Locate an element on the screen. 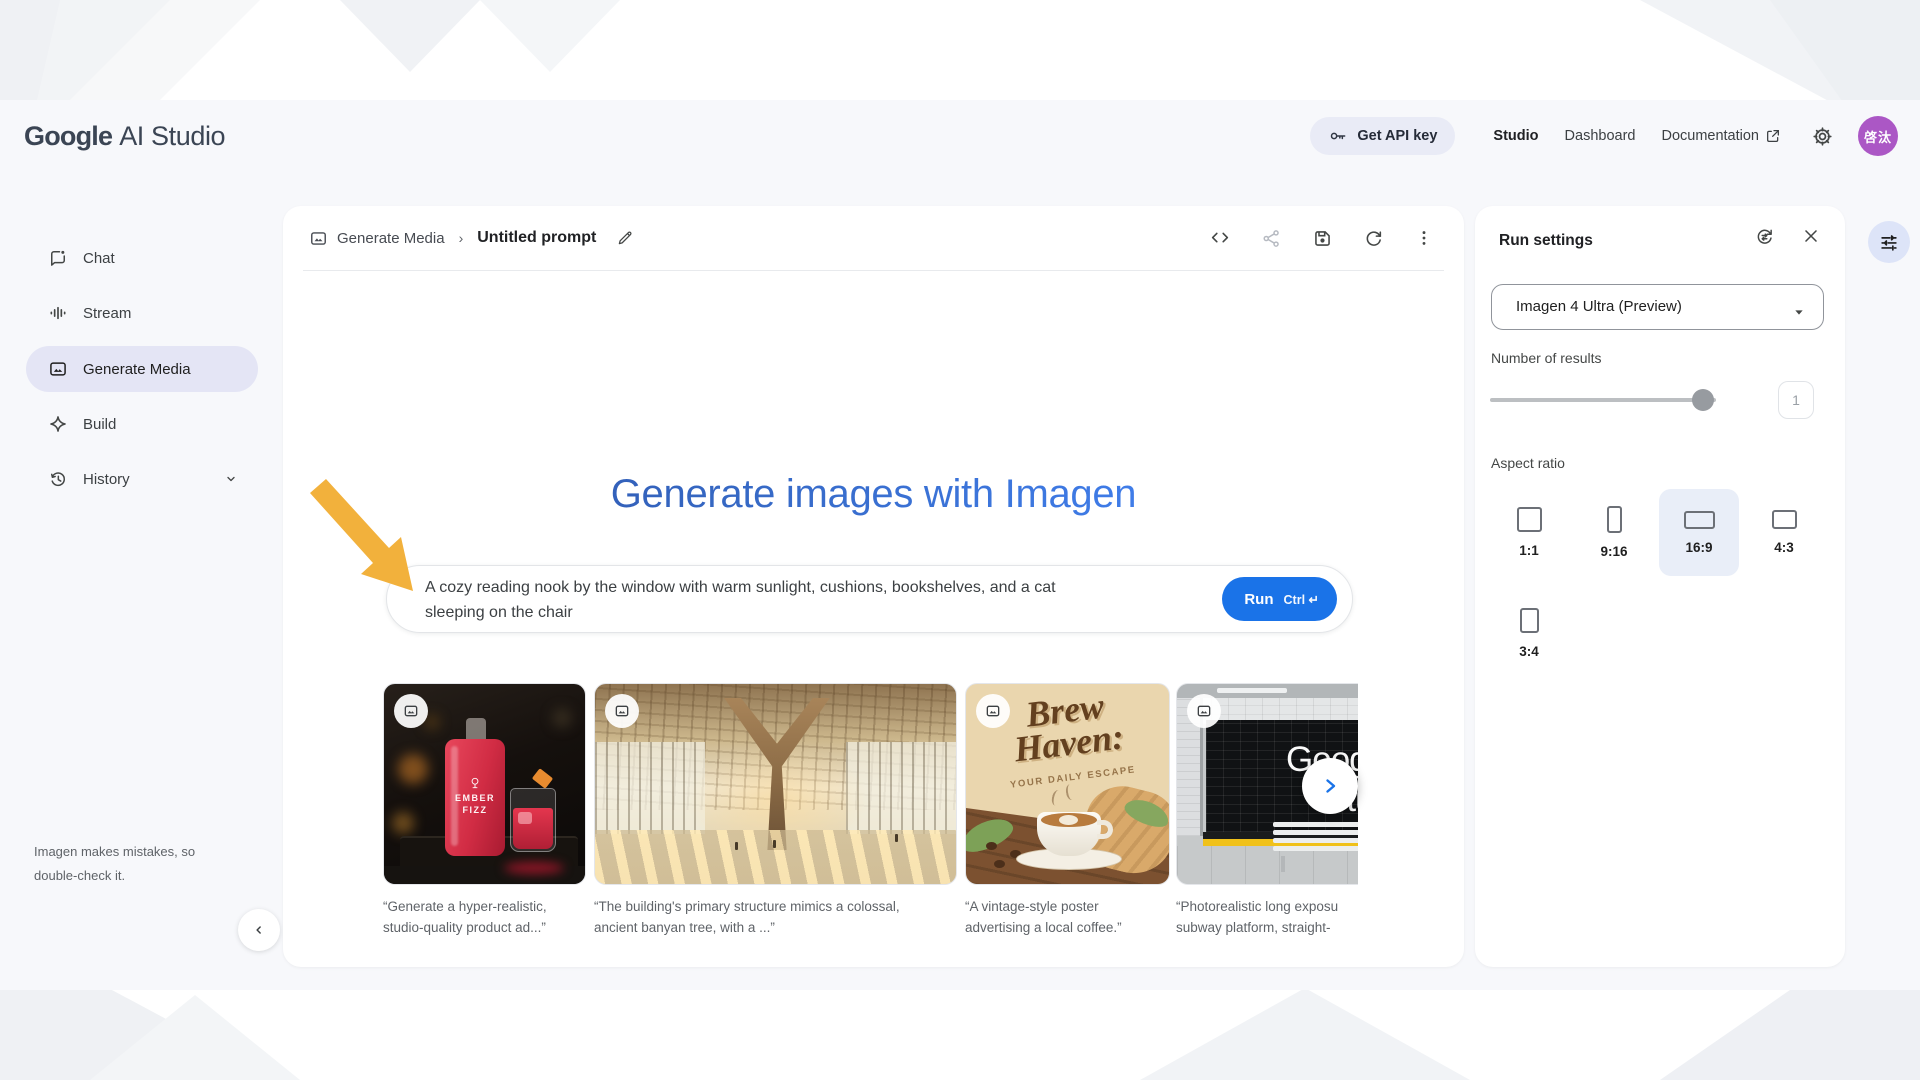 This screenshot has width=1920, height=1080. rename-prompt-button is located at coordinates (625, 238).